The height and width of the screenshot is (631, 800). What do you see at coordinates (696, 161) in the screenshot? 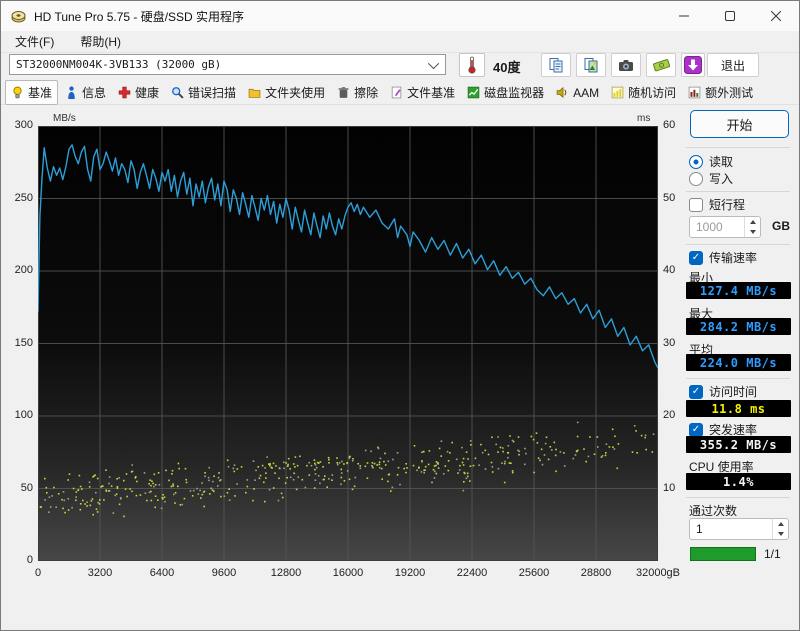
I see `read-radio` at bounding box center [696, 161].